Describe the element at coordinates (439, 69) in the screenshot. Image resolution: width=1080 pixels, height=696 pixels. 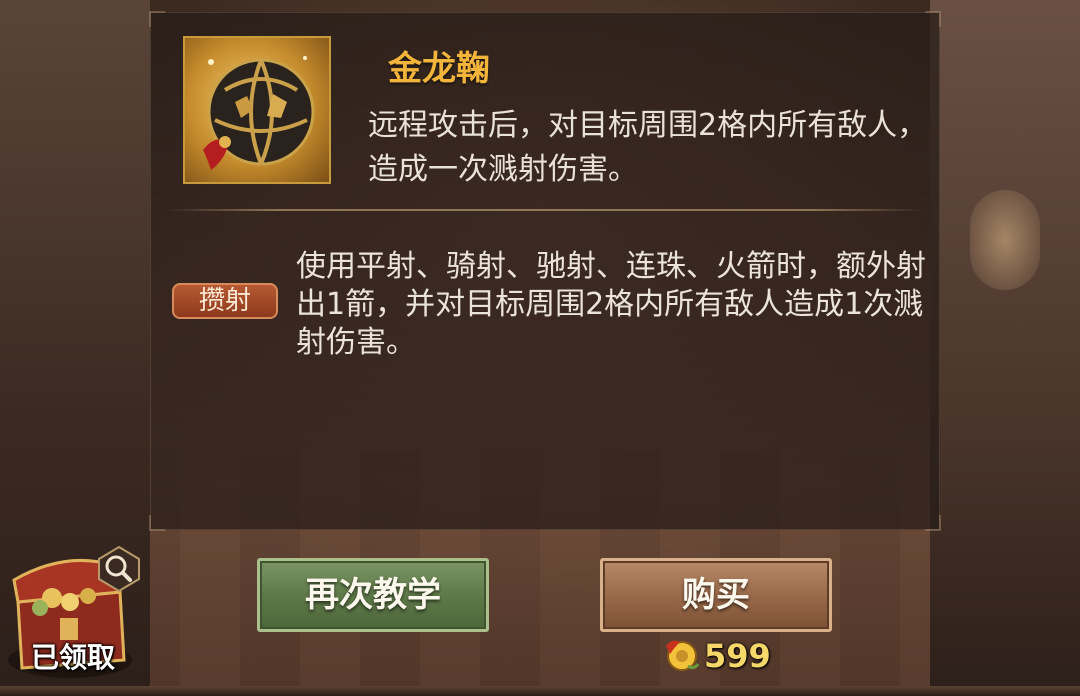
I see `item-name: 金龙鞠` at that location.